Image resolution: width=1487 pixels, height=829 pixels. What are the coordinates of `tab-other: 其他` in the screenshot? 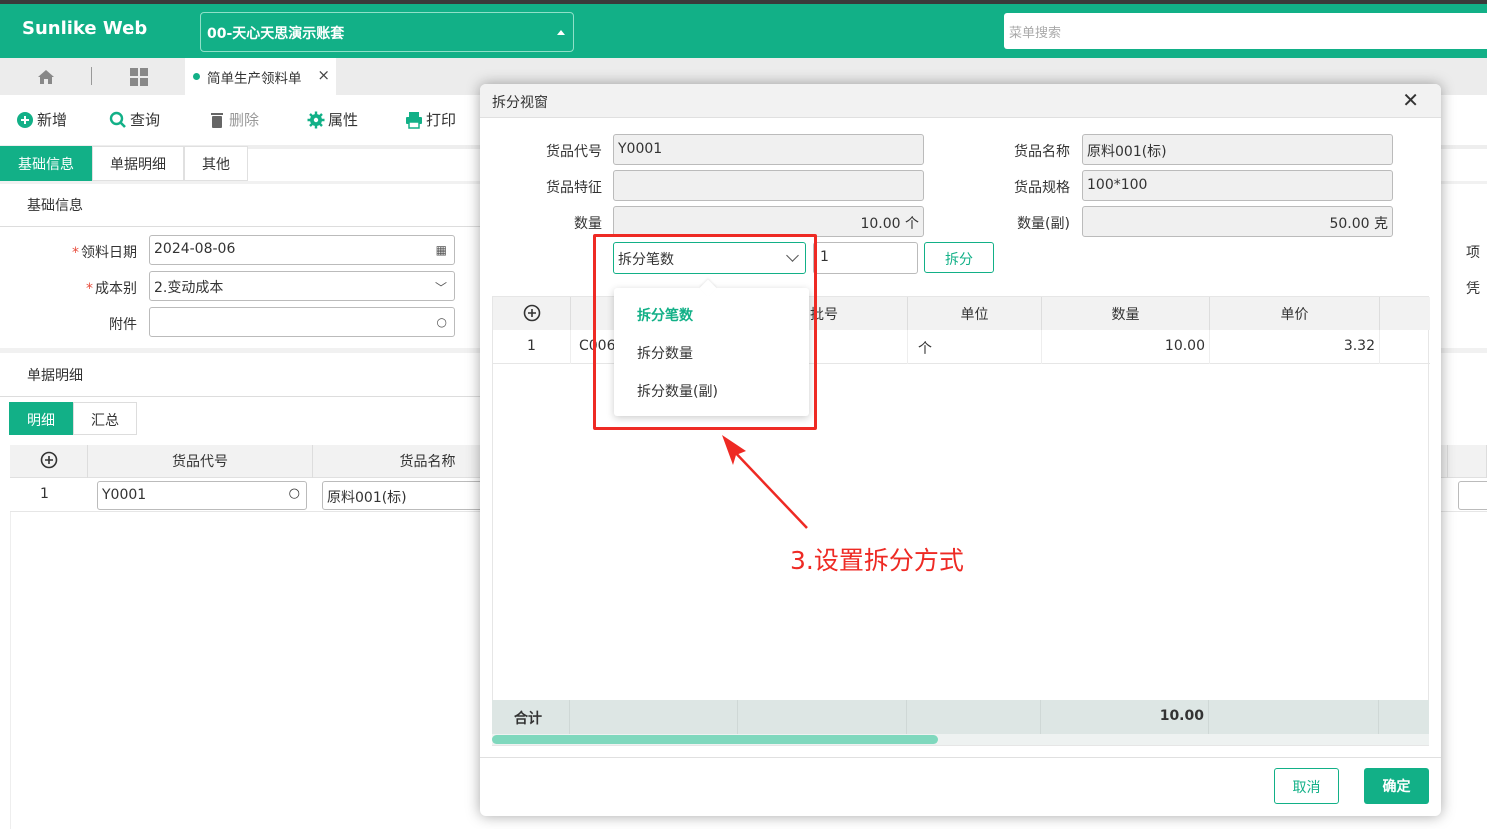 It's located at (216, 163).